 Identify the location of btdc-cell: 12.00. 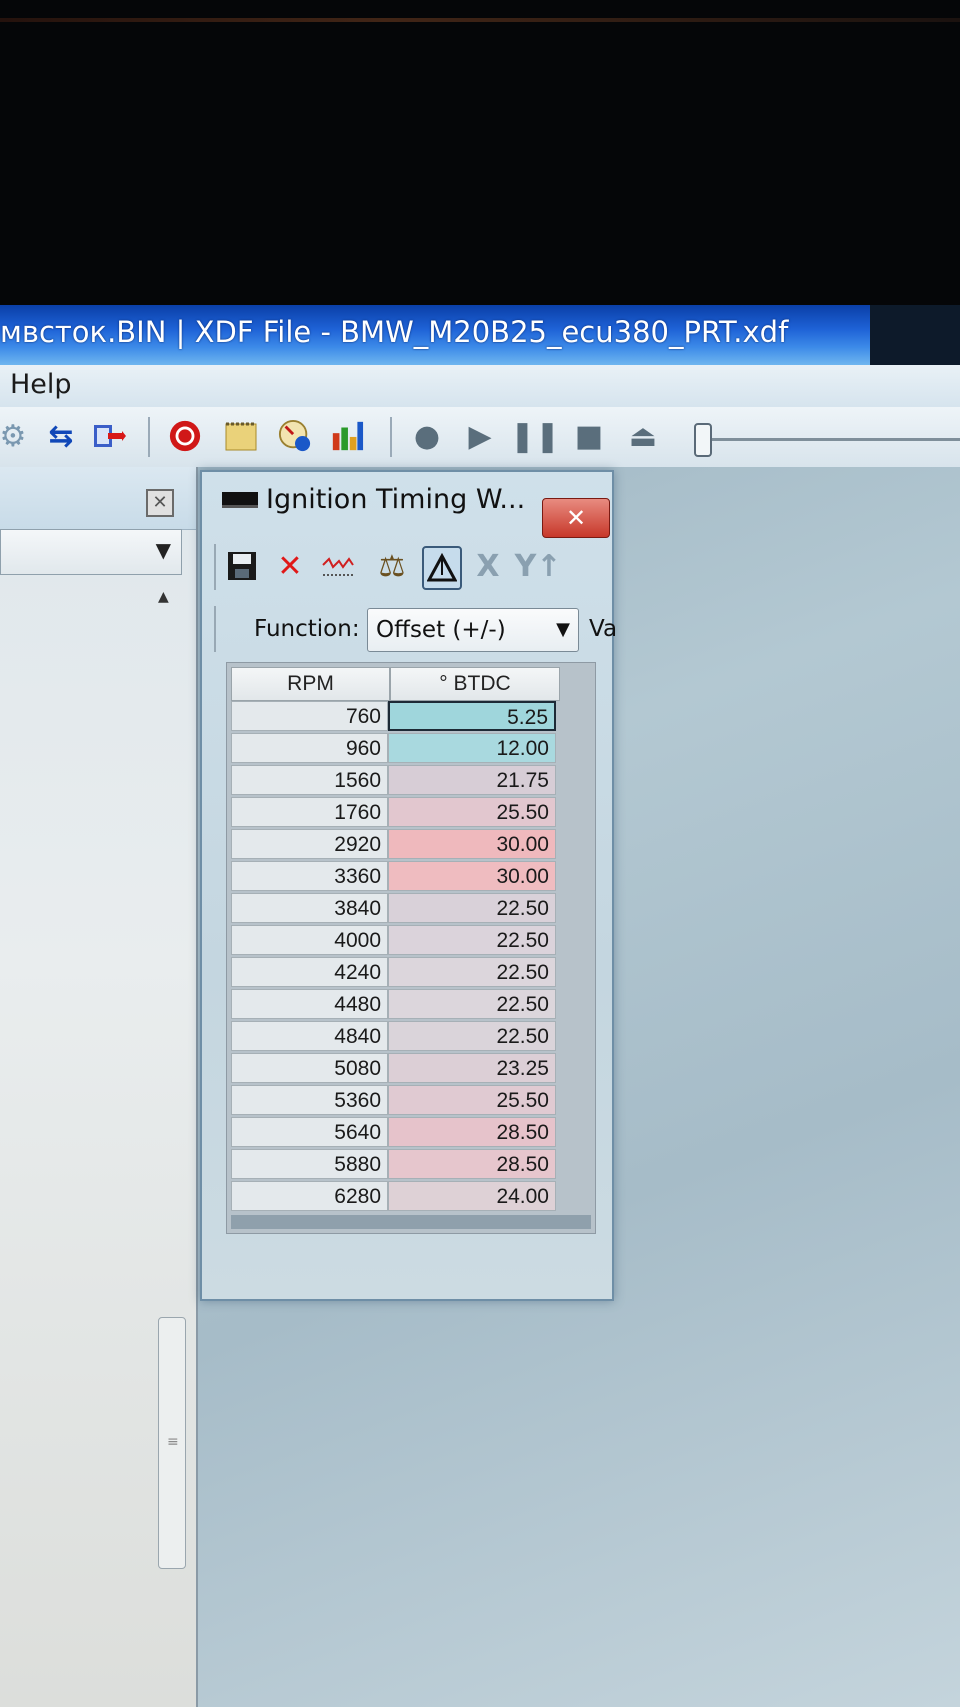
(472, 748).